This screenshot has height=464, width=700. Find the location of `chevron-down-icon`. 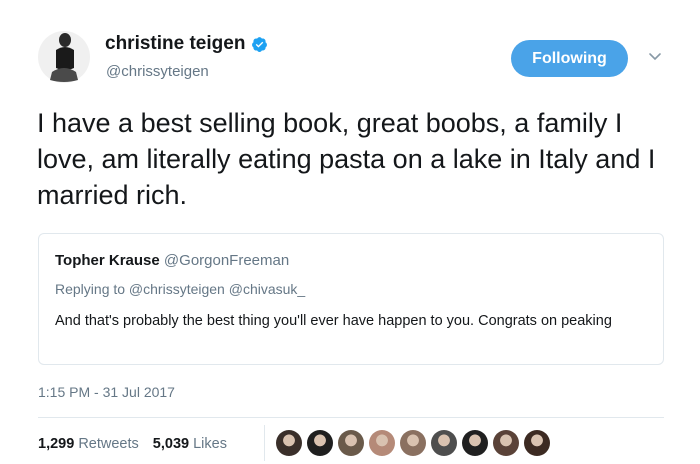

chevron-down-icon is located at coordinates (655, 57).